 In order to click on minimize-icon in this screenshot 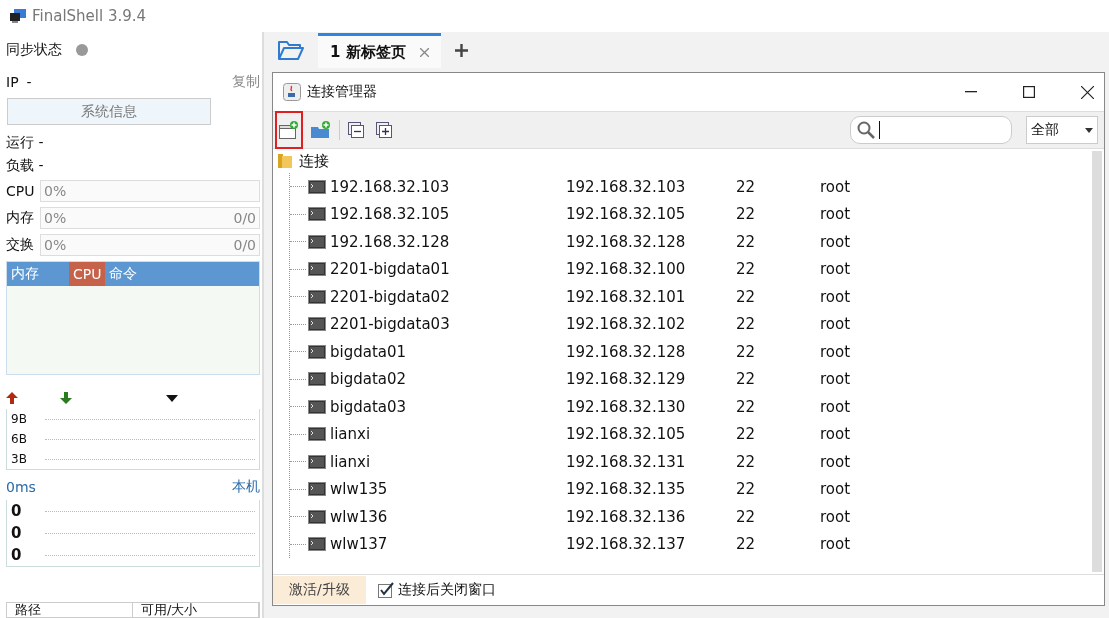, I will do `click(971, 92)`.